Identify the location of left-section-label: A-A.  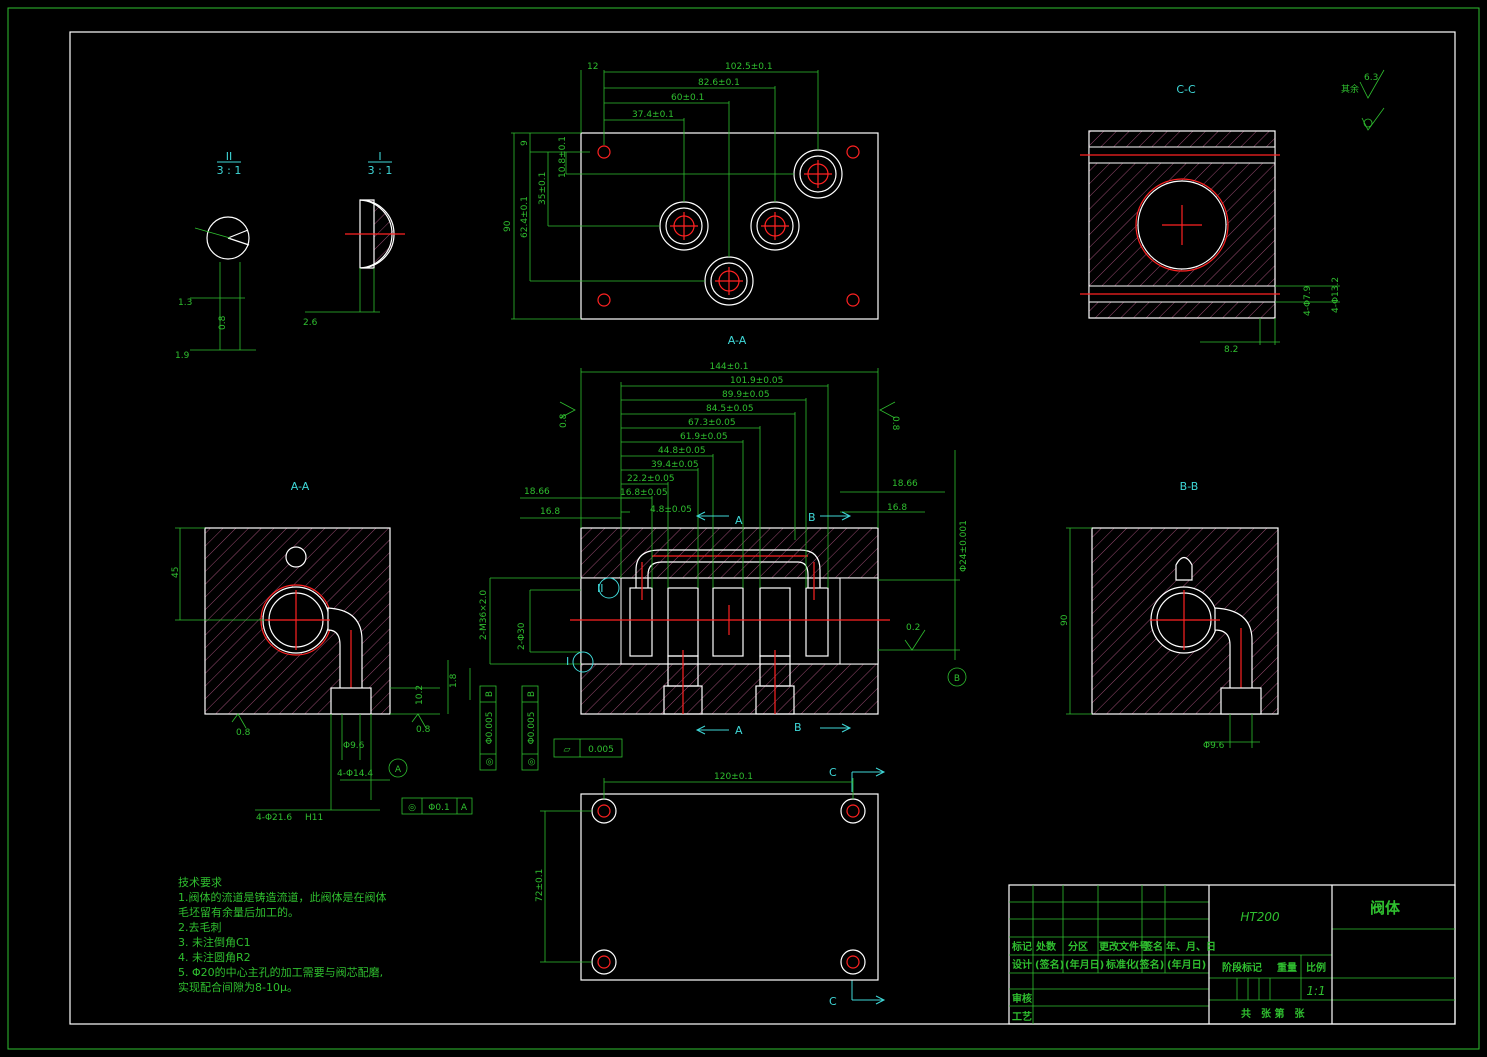
(300, 486).